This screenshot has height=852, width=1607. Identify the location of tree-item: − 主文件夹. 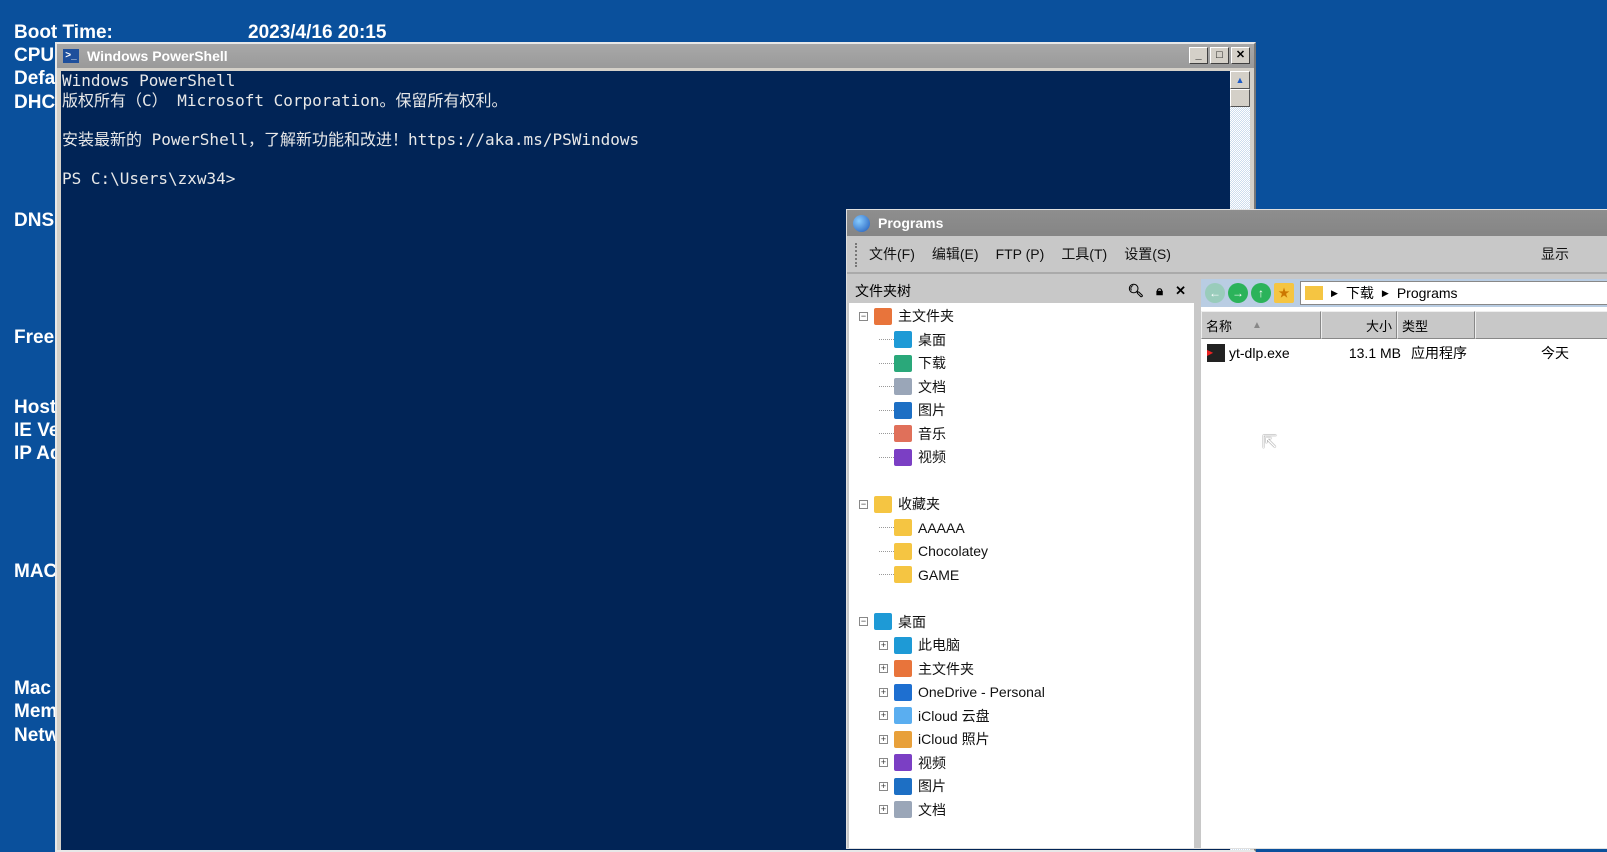
(906, 316).